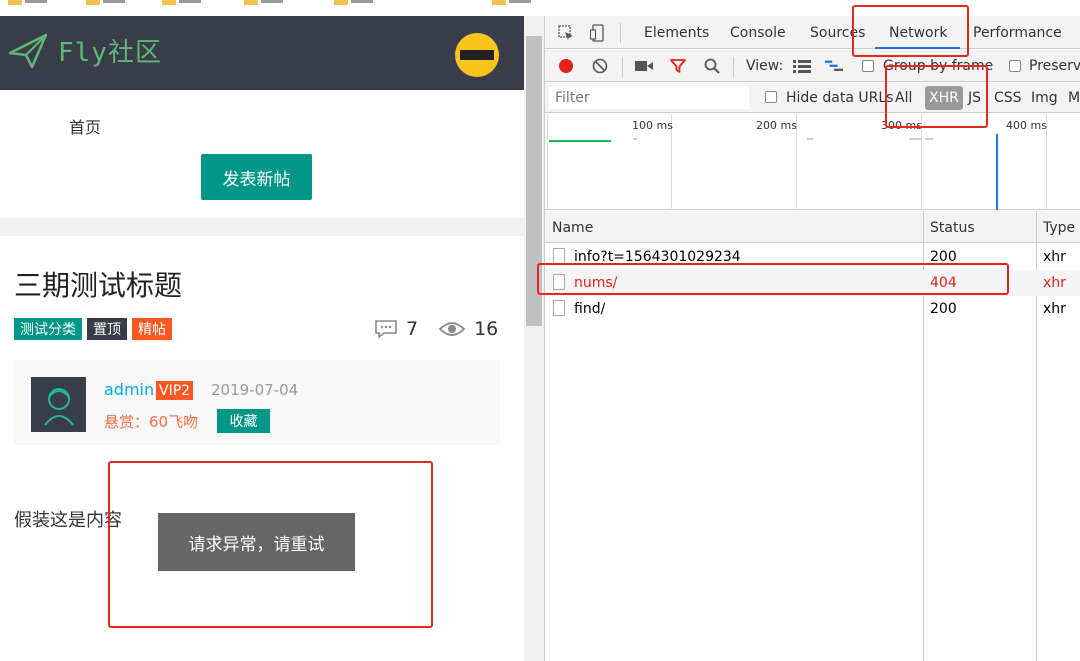 Image resolution: width=1080 pixels, height=661 pixels. What do you see at coordinates (676, 33) in the screenshot?
I see `tab-elements: Elements` at bounding box center [676, 33].